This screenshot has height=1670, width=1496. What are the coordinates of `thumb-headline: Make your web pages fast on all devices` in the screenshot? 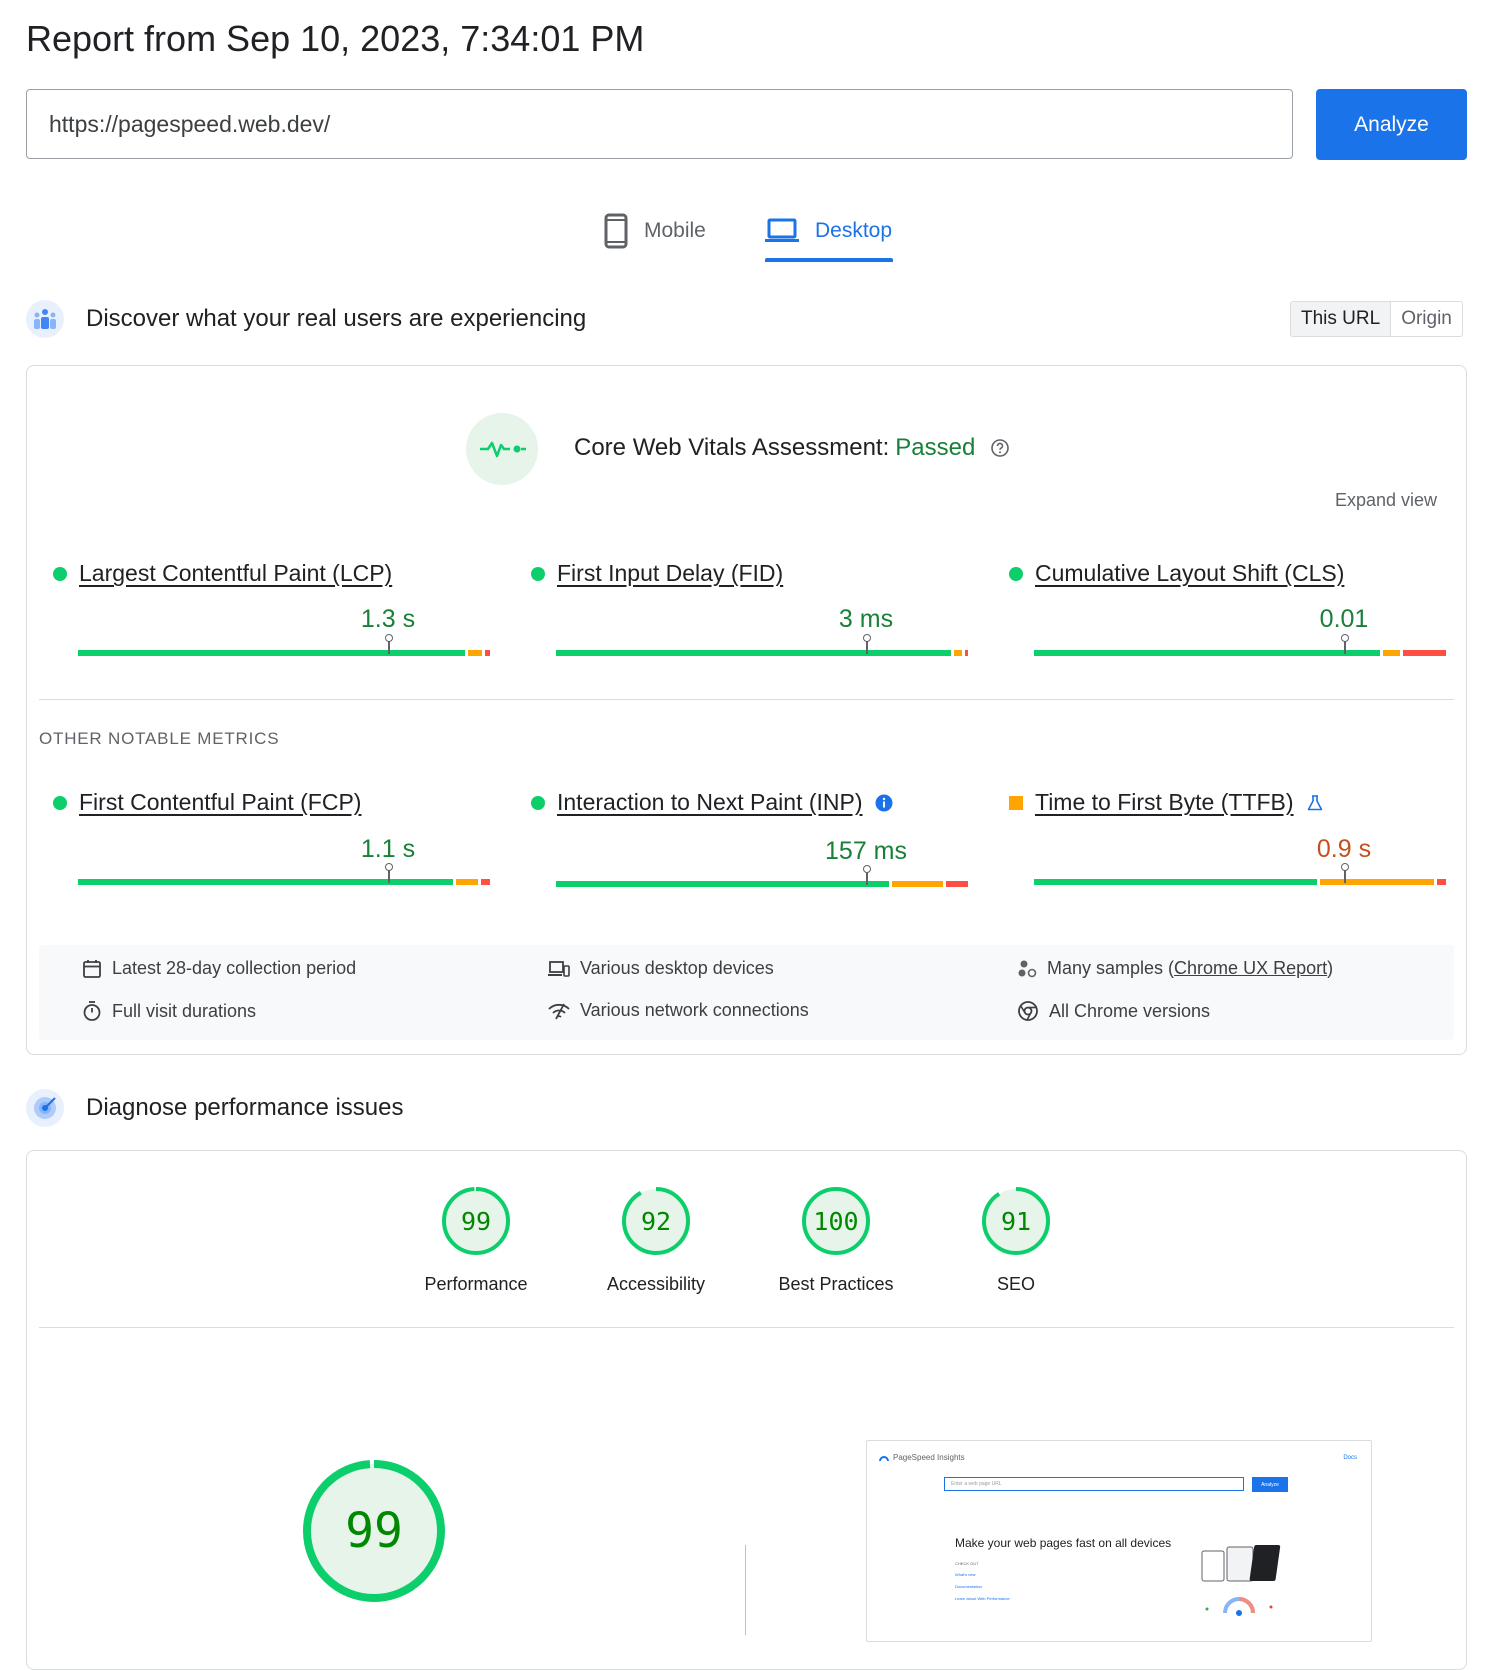 It's located at (1063, 1543).